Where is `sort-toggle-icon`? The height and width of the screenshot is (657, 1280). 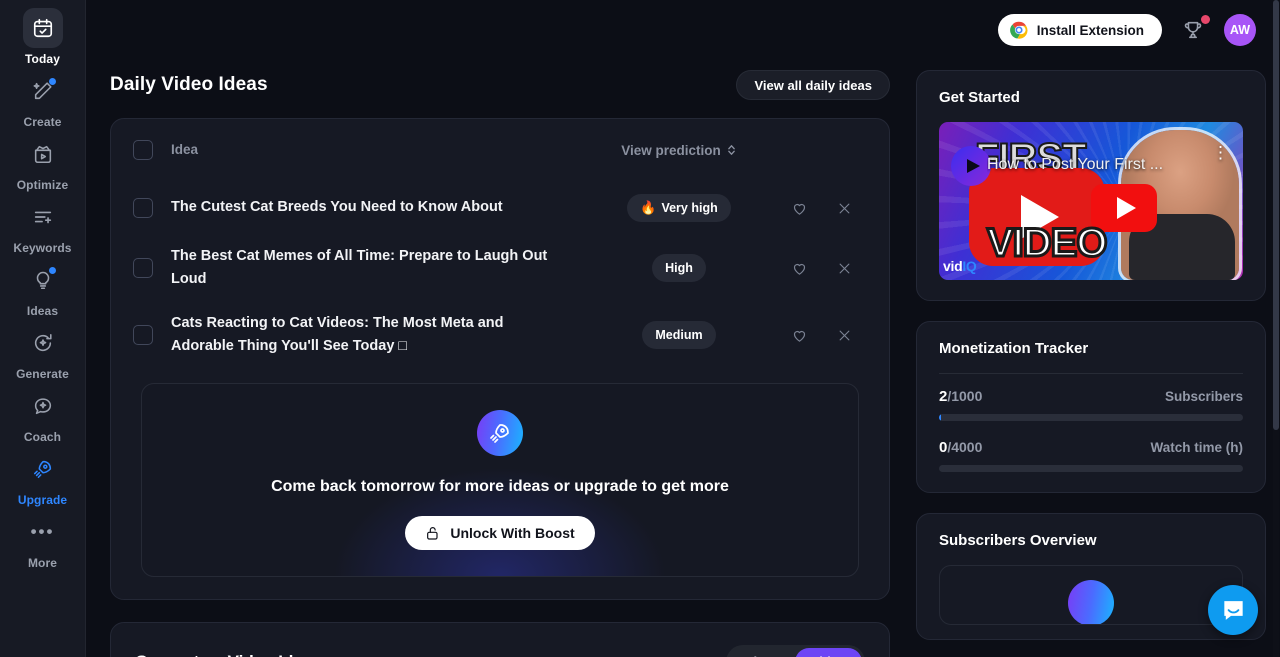
sort-toggle-icon is located at coordinates (731, 150).